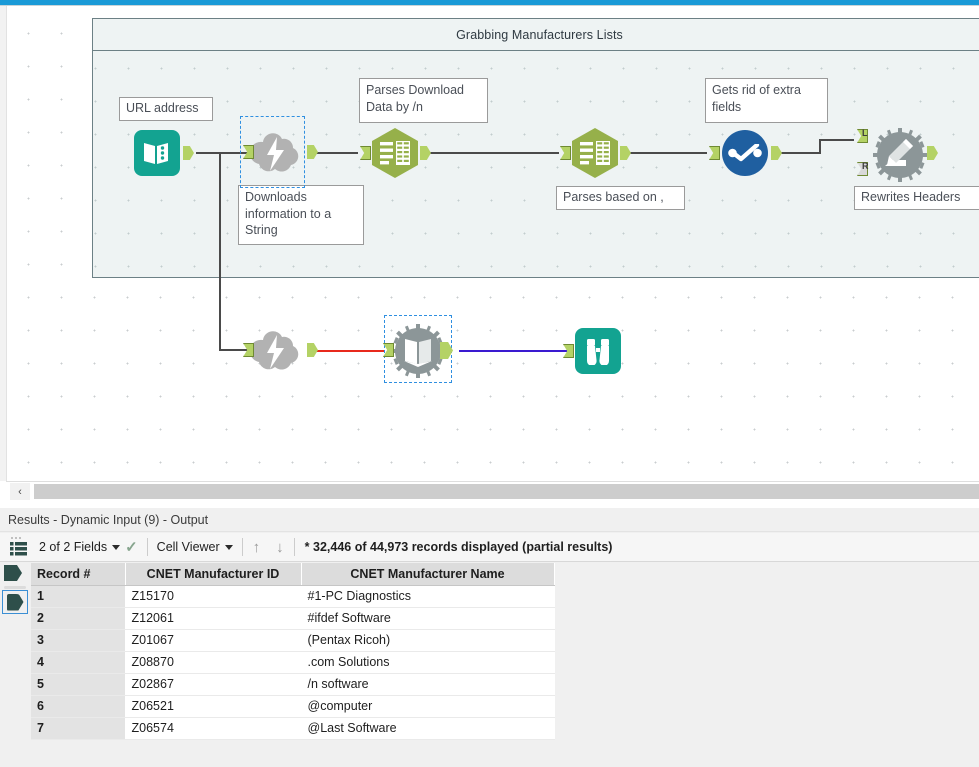 The width and height of the screenshot is (979, 767). Describe the element at coordinates (213, 574) in the screenshot. I see `column-header-manufacturer-id: CNET Manufacturer ID` at that location.